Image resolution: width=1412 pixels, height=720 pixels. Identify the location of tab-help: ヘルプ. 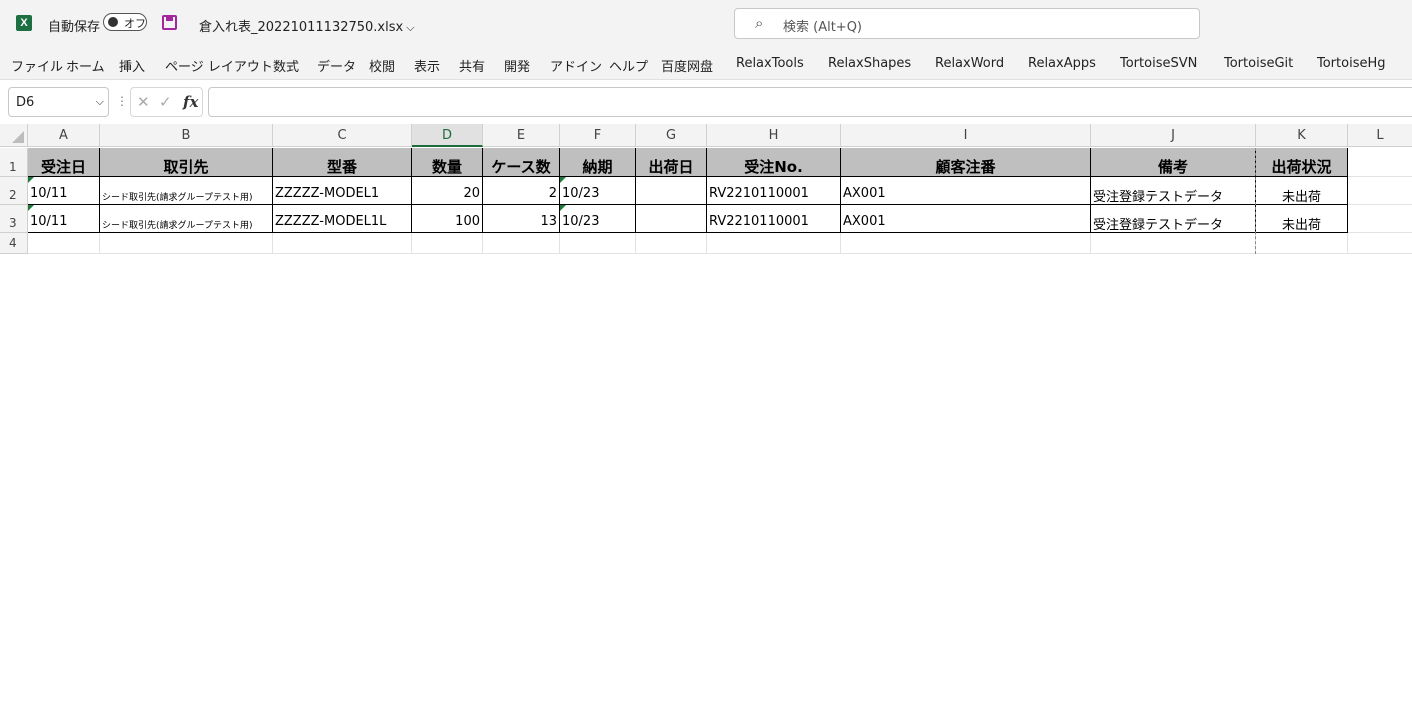
(628, 65).